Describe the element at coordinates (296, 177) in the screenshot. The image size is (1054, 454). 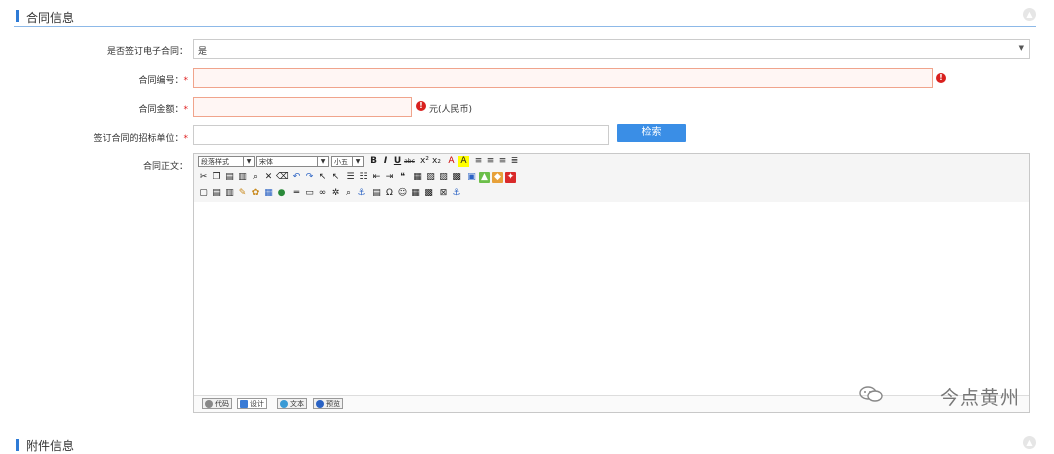
I see `undo-icon: ↶` at that location.